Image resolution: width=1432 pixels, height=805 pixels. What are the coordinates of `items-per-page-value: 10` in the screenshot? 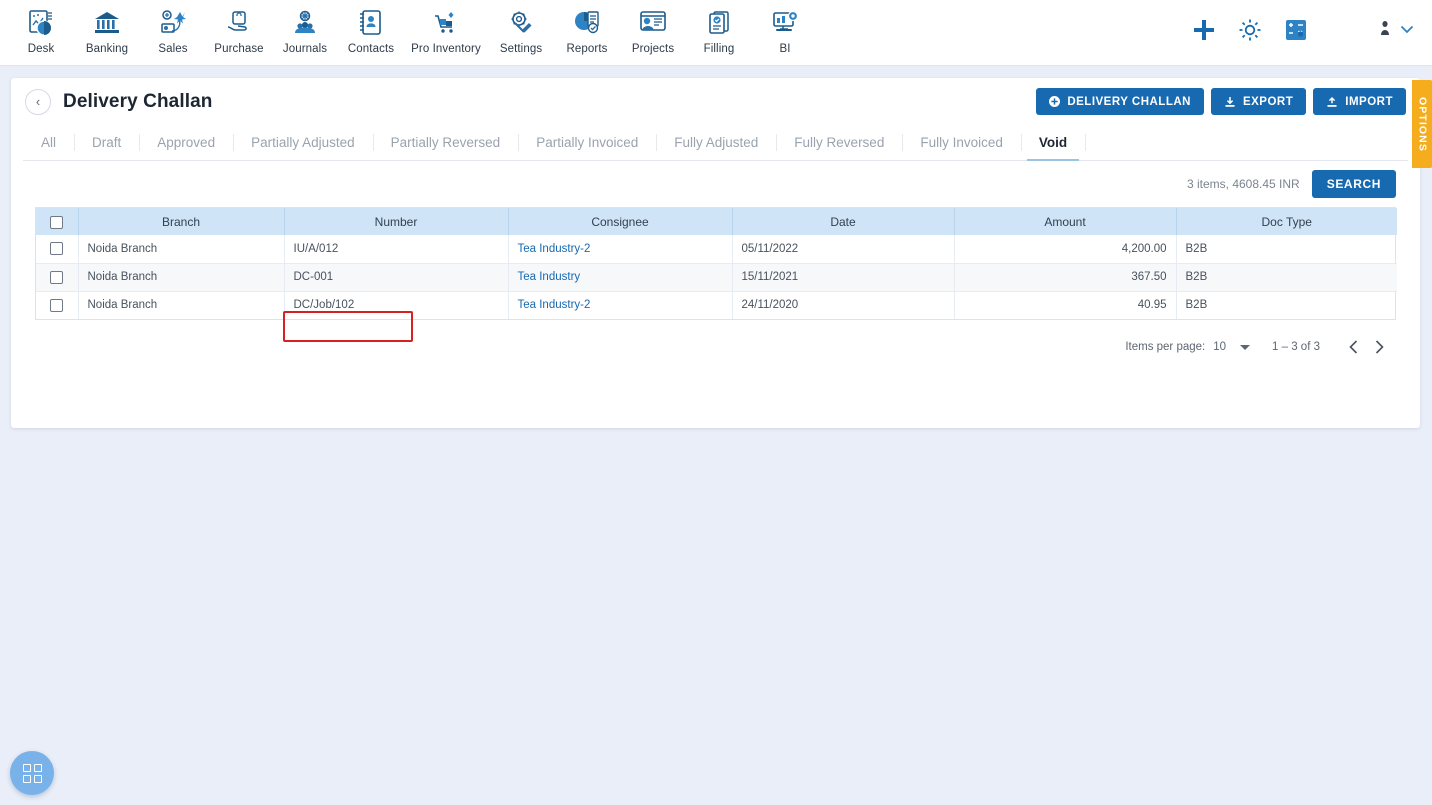 It's located at (1219, 347).